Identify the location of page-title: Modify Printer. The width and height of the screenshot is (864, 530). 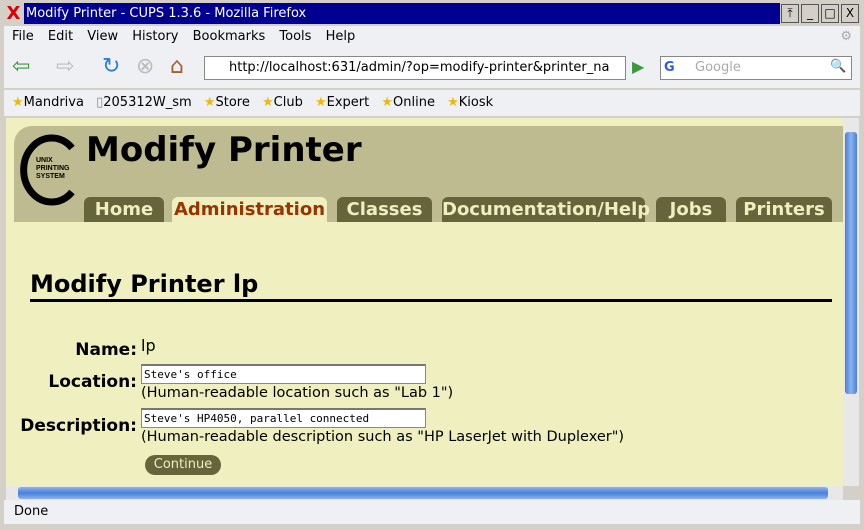
(224, 150).